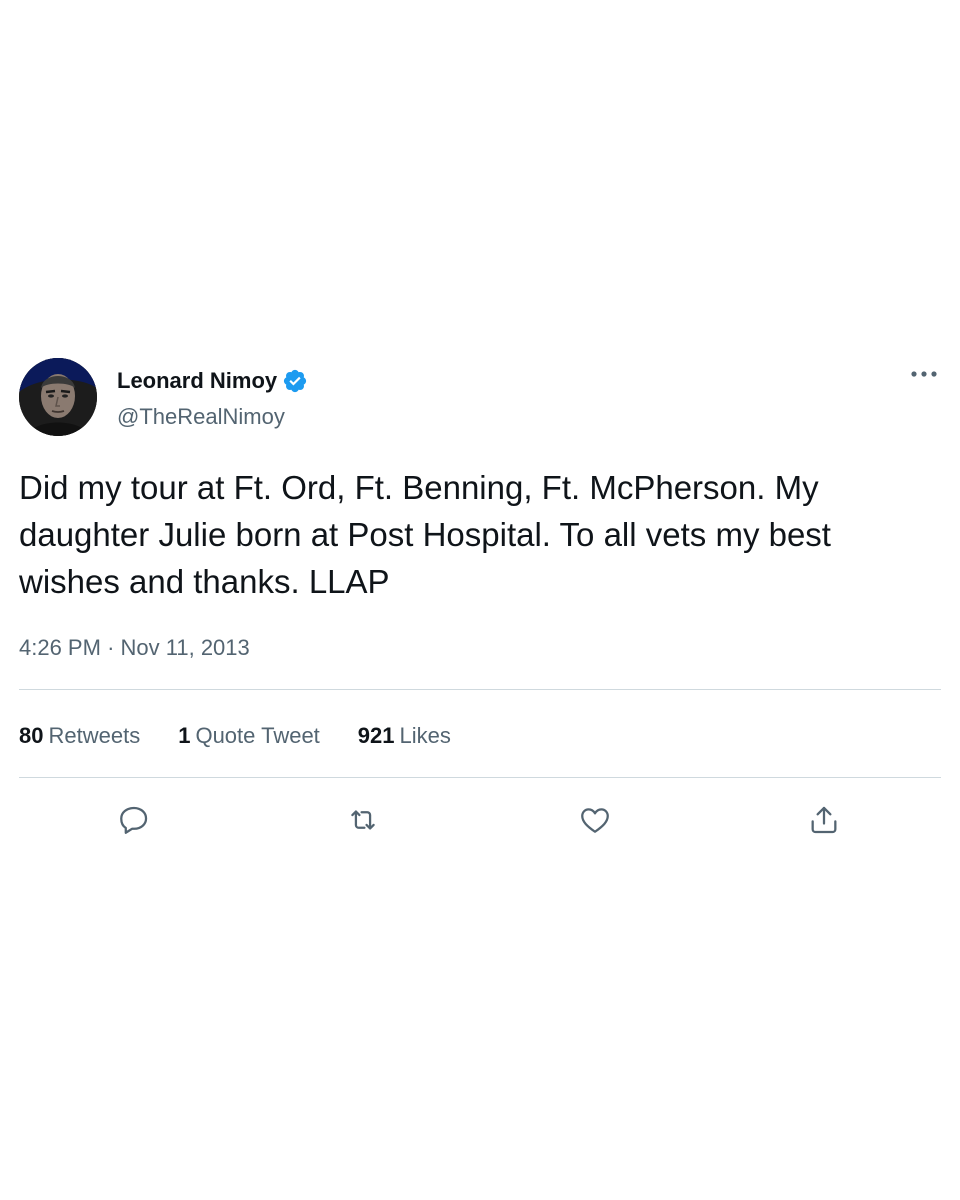  What do you see at coordinates (824, 820) in the screenshot?
I see `share-icon` at bounding box center [824, 820].